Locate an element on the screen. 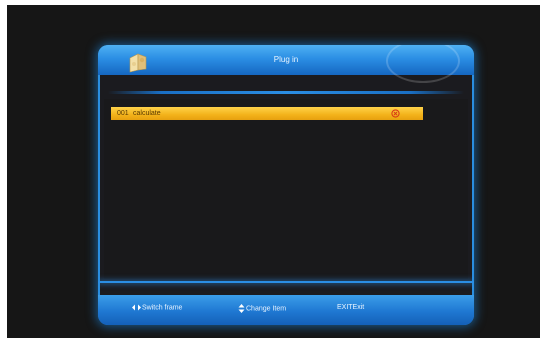 The width and height of the screenshot is (547, 347). hint-switch-frame: Switch frame is located at coordinates (157, 307).